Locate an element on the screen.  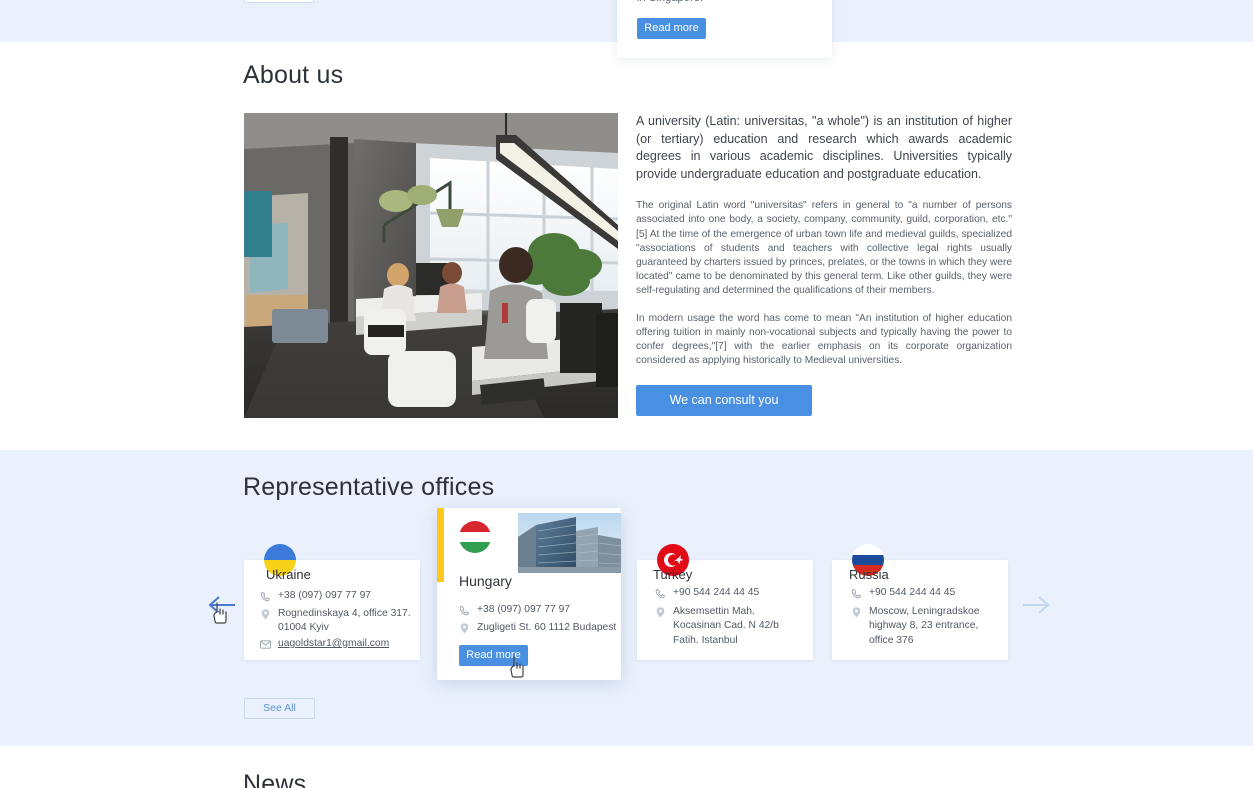
top-partial-card: in Singapore. Read more is located at coordinates (724, 29).